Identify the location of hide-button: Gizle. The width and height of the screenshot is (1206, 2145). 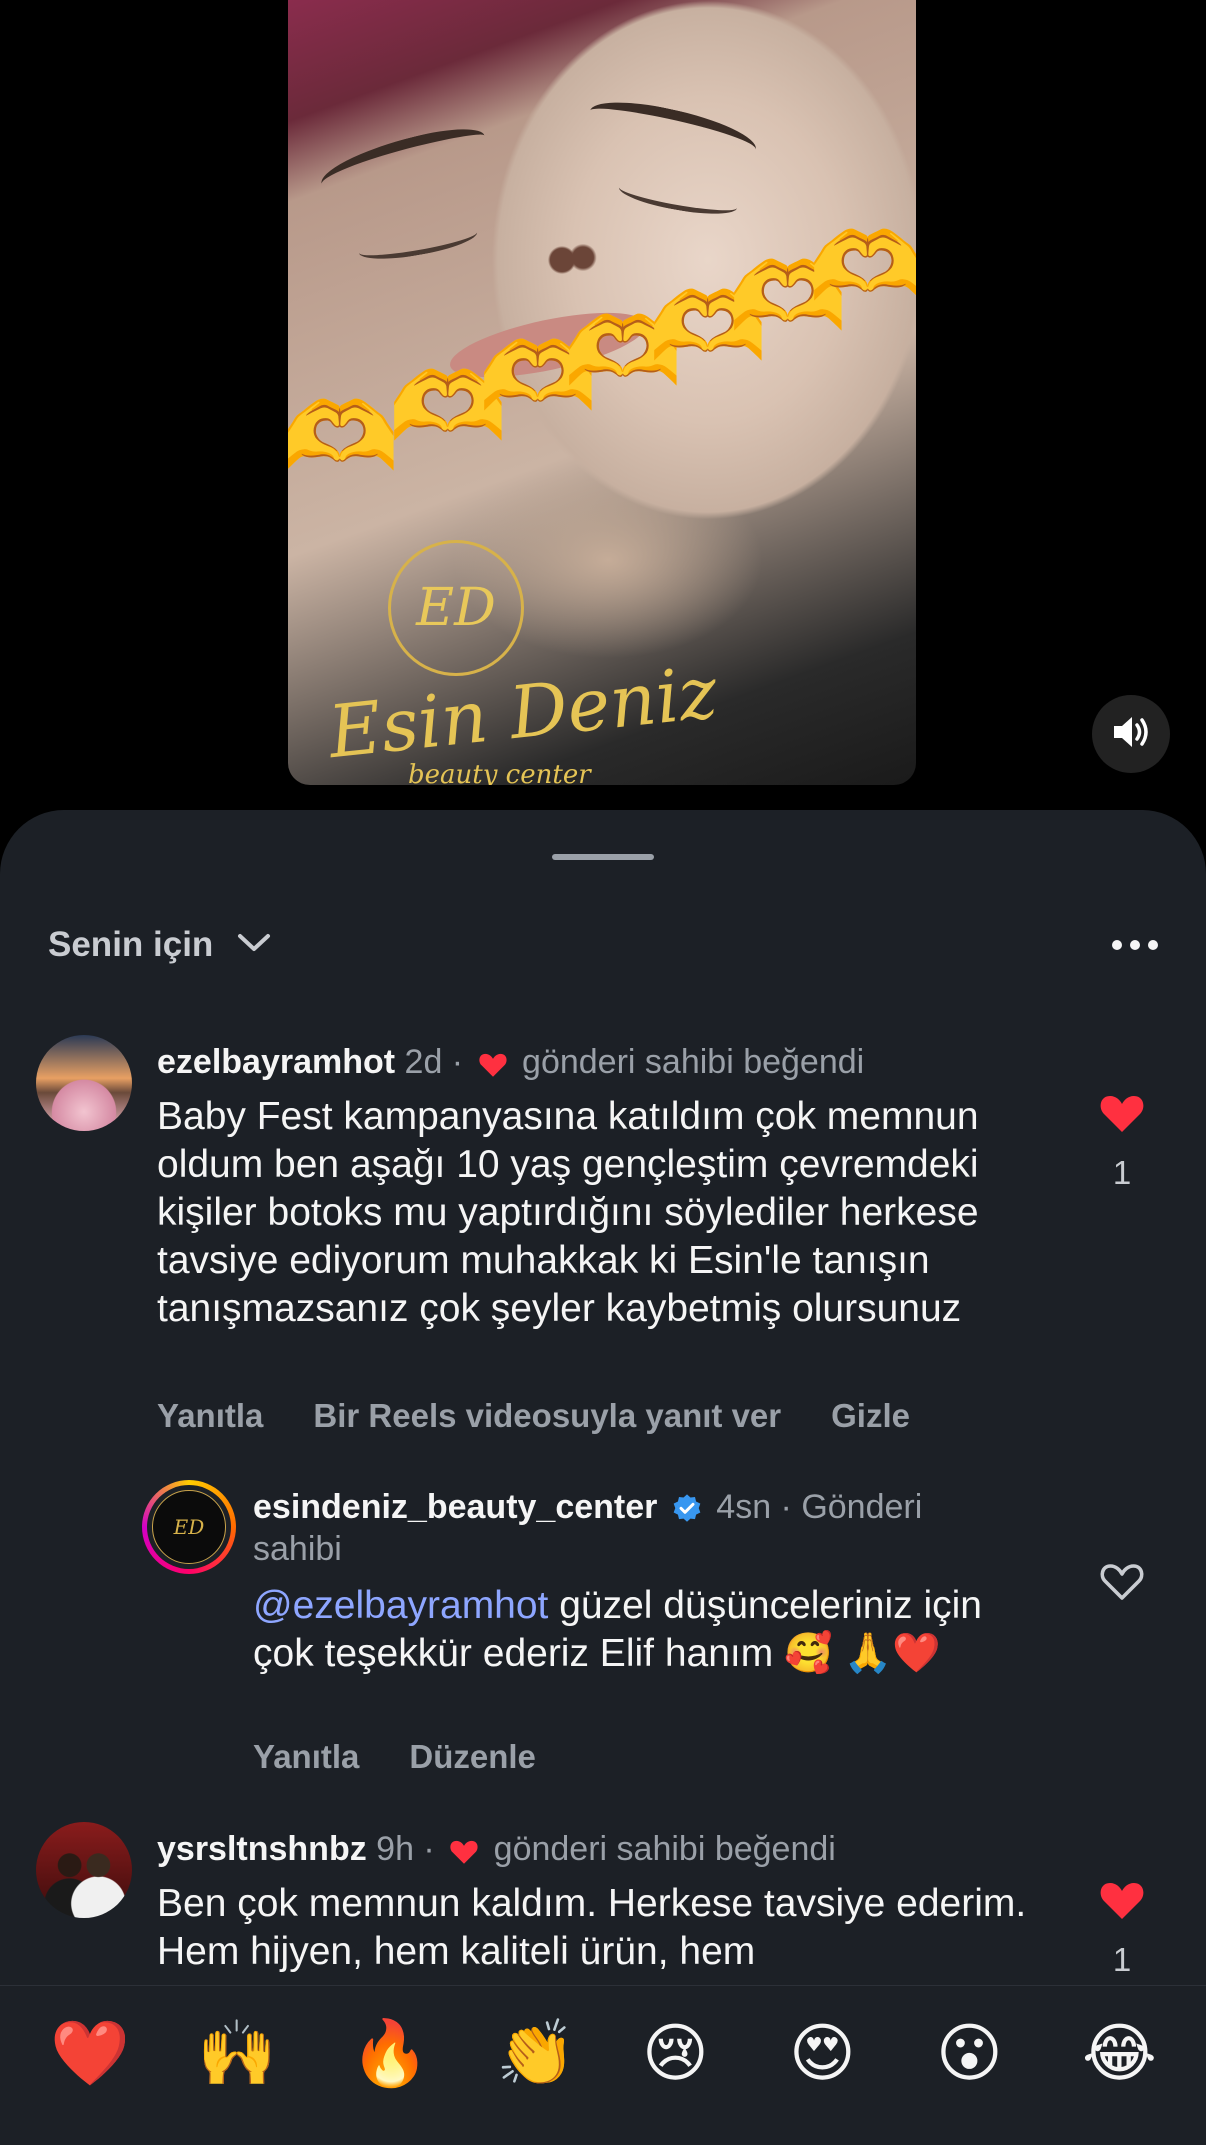
(870, 1416).